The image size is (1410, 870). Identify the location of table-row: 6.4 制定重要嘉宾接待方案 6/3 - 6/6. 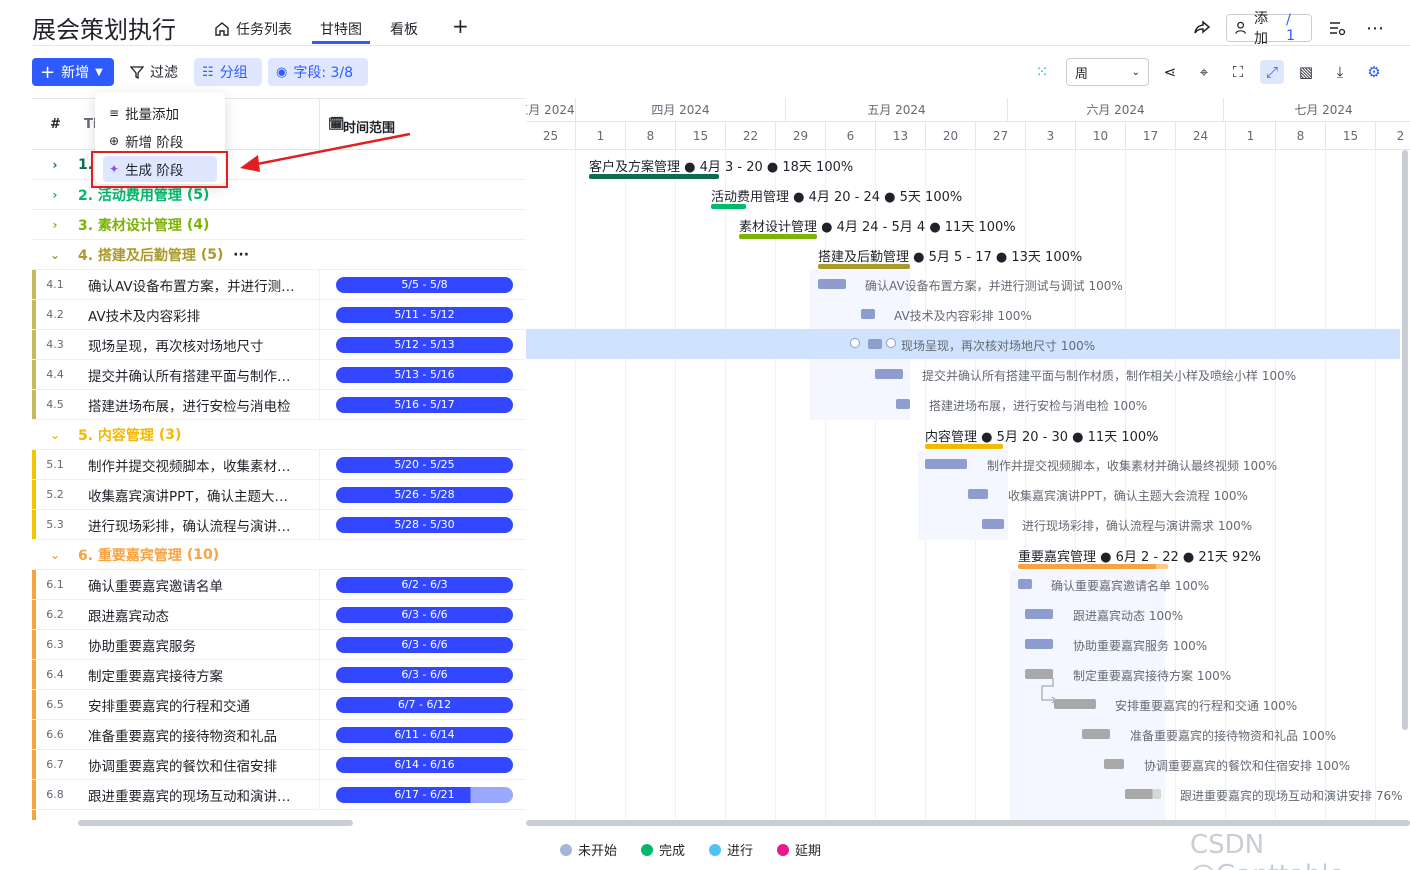
(279, 675).